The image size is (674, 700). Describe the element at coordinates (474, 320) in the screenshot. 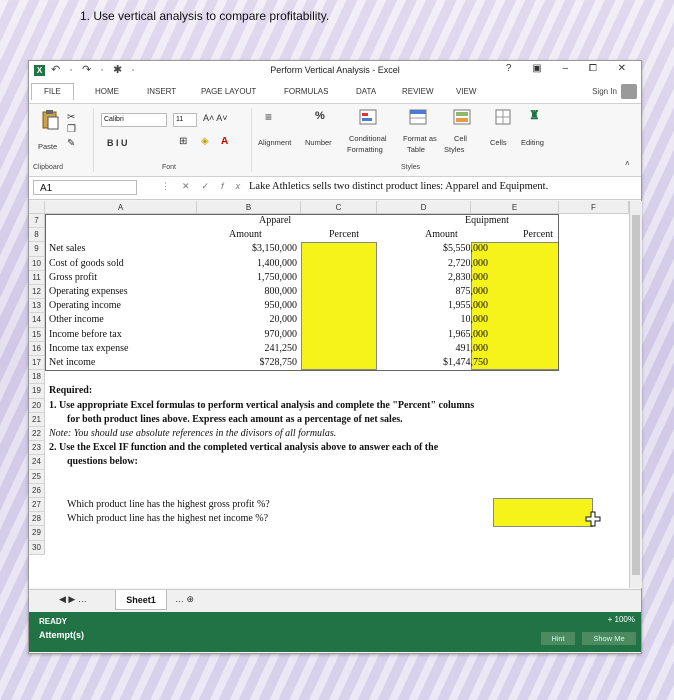

I see `equipment-amount: 10,000` at that location.